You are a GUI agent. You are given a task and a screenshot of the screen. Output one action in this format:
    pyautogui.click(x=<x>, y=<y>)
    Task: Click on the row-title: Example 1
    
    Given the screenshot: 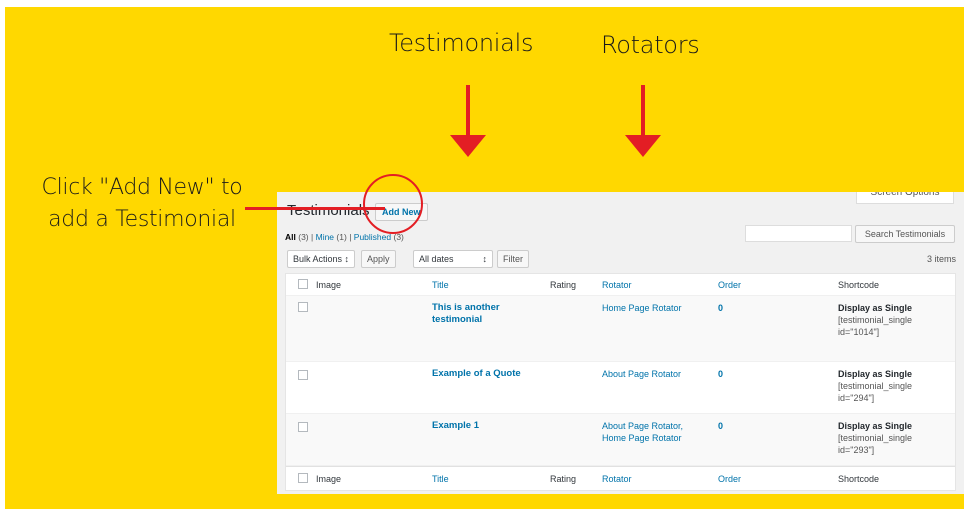 What is the action you would take?
    pyautogui.click(x=487, y=426)
    